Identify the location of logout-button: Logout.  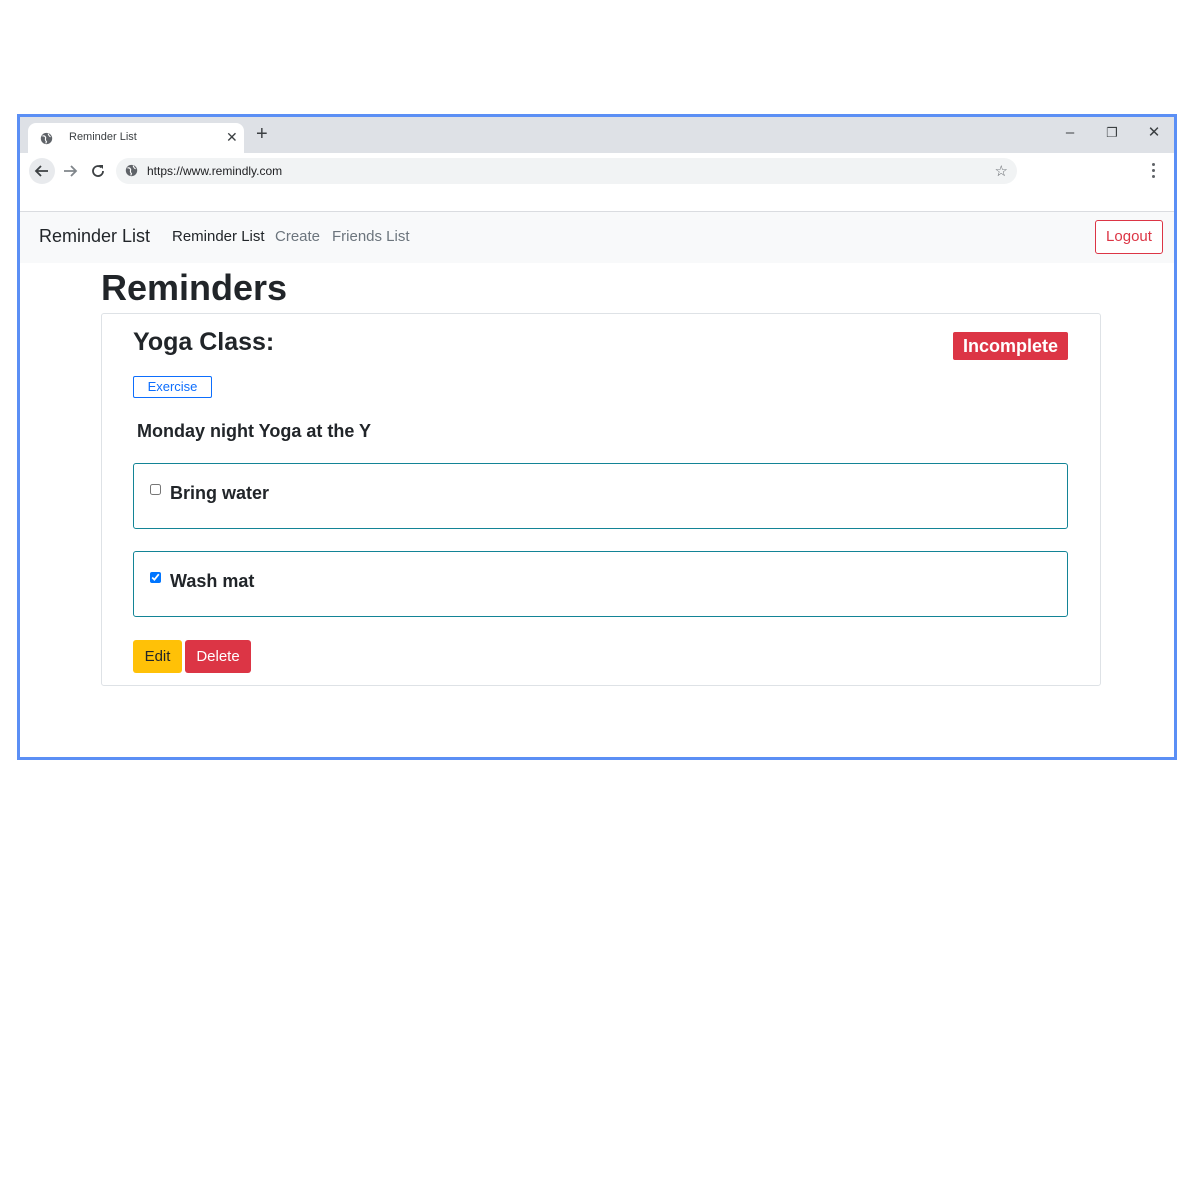
(1129, 237).